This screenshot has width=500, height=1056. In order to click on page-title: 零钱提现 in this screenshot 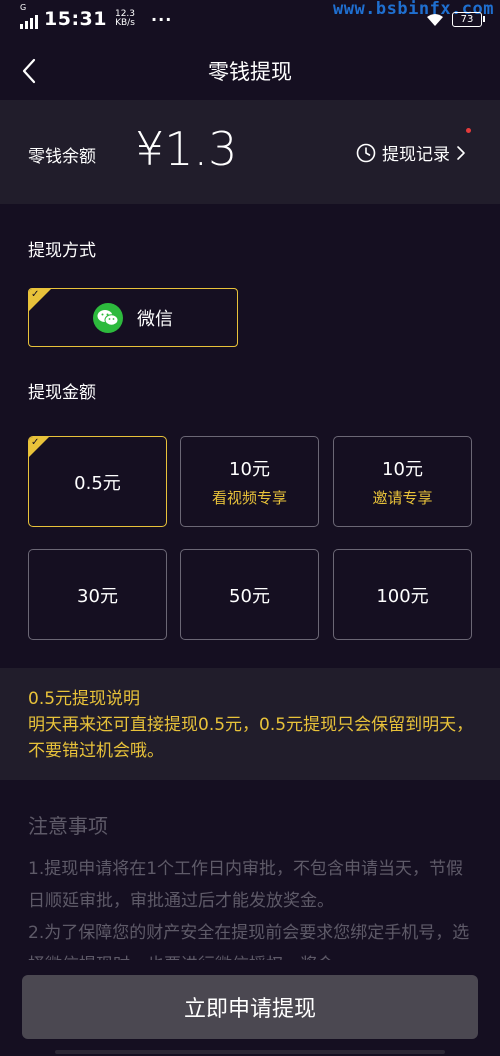, I will do `click(250, 72)`.